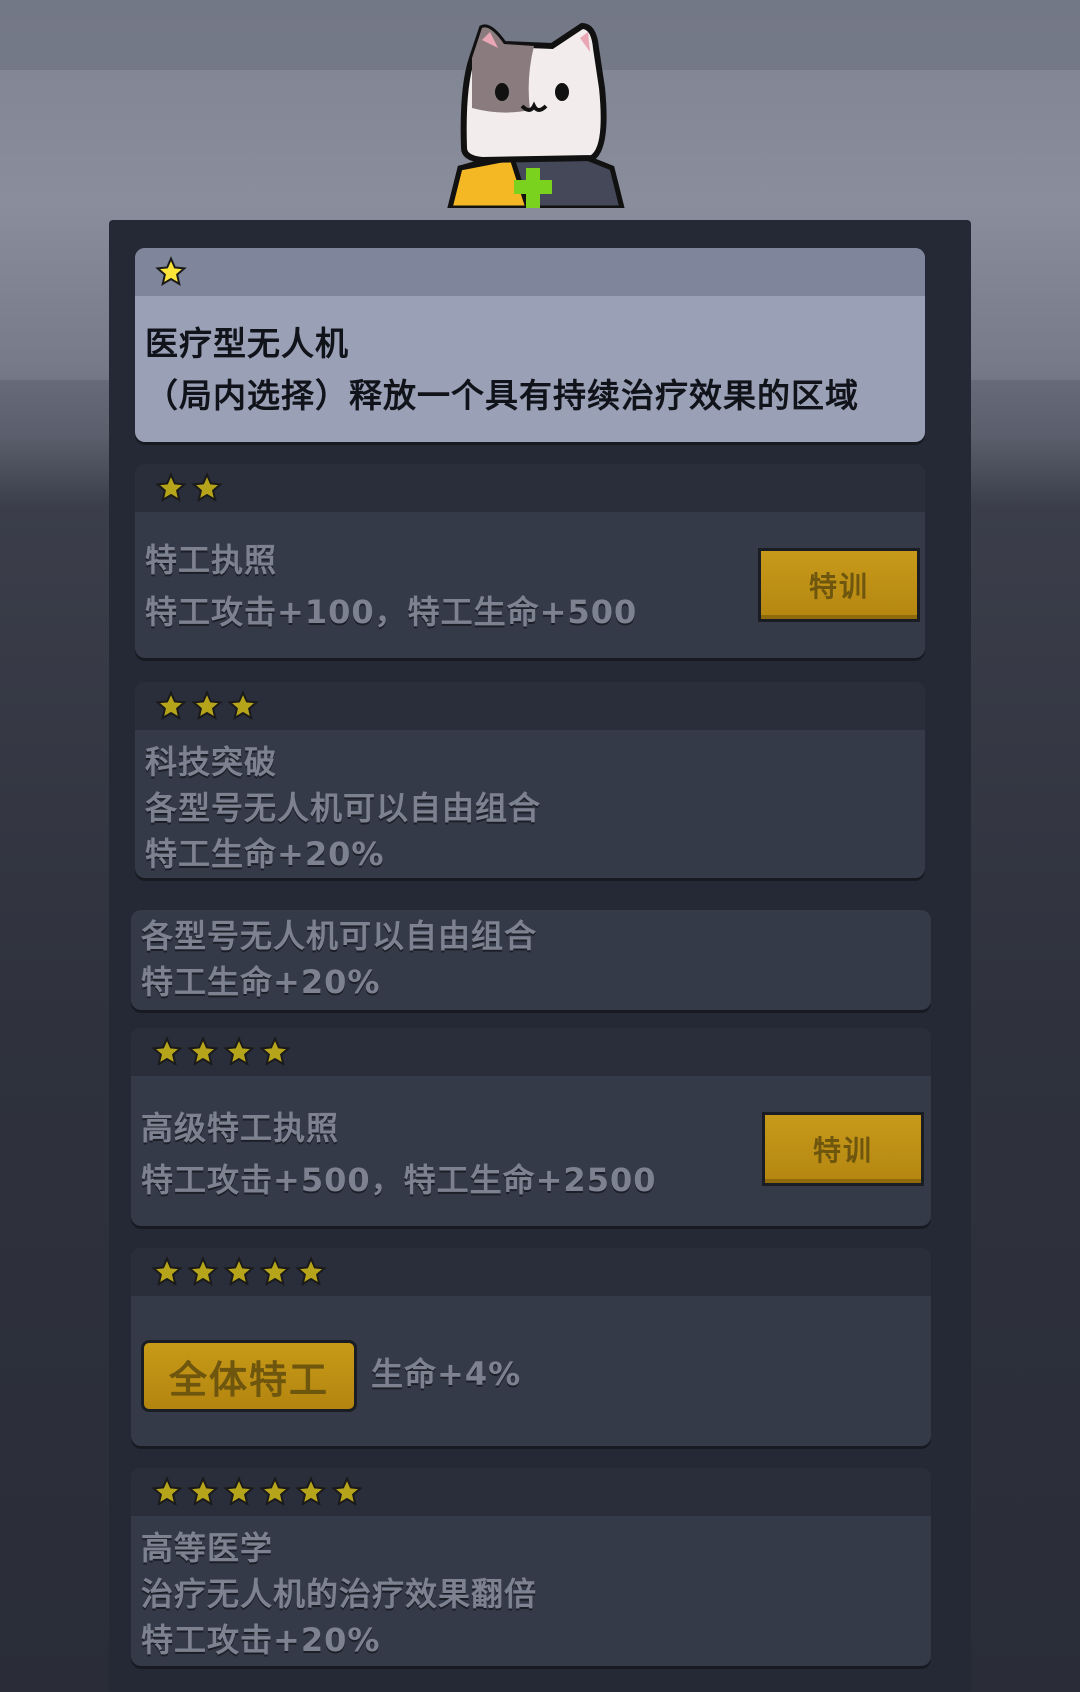 The width and height of the screenshot is (1080, 1692). I want to click on cat-agent-avatar, so click(536, 115).